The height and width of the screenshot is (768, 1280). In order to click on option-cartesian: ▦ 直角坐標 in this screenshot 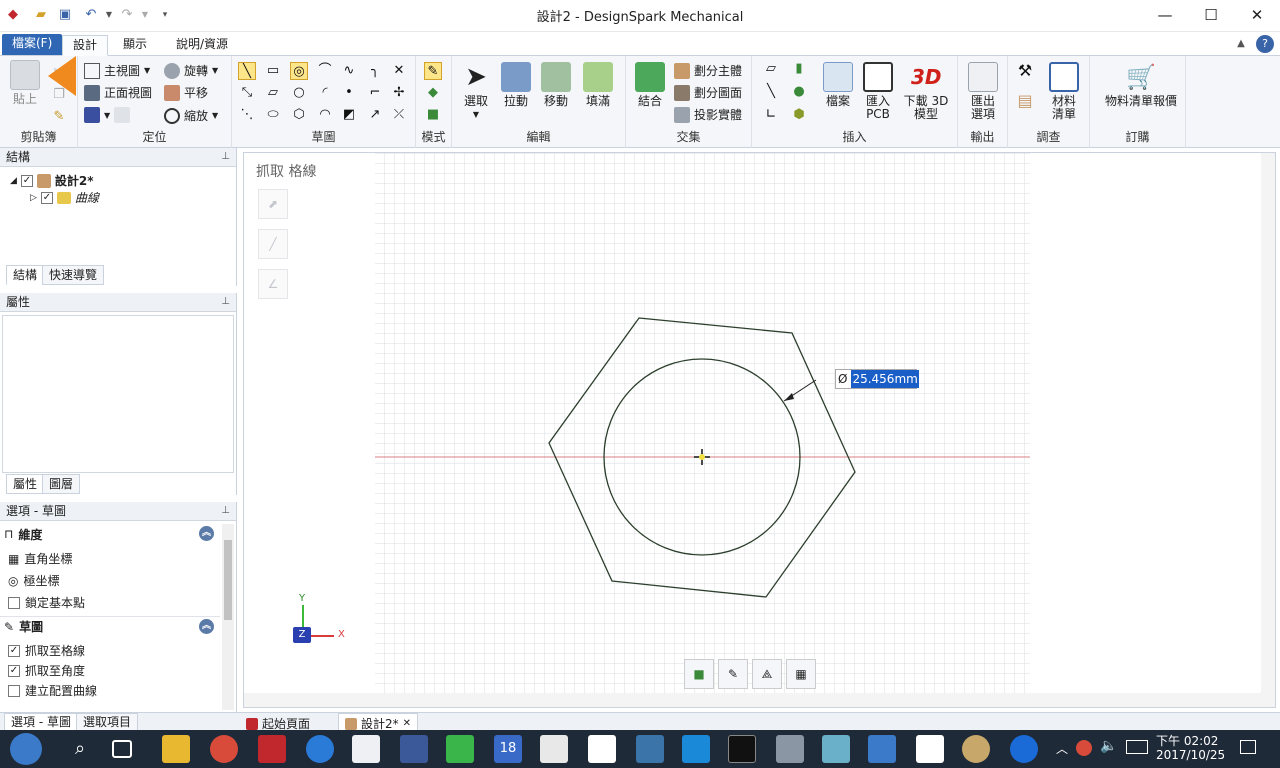, I will do `click(40, 558)`.